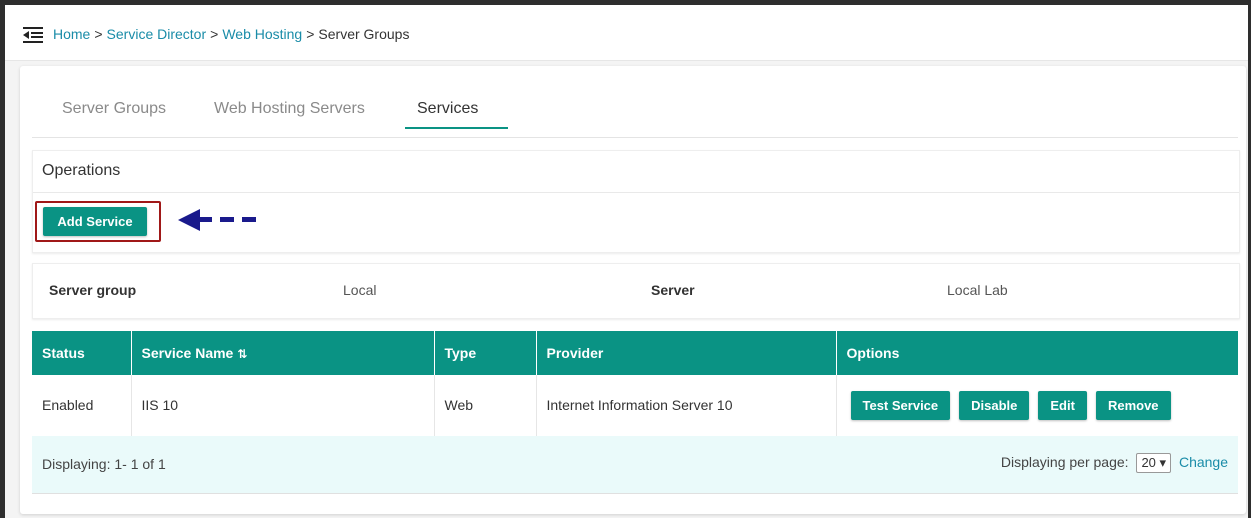 This screenshot has height=518, width=1251. What do you see at coordinates (93, 290) in the screenshot?
I see `server-group-label: Server group` at bounding box center [93, 290].